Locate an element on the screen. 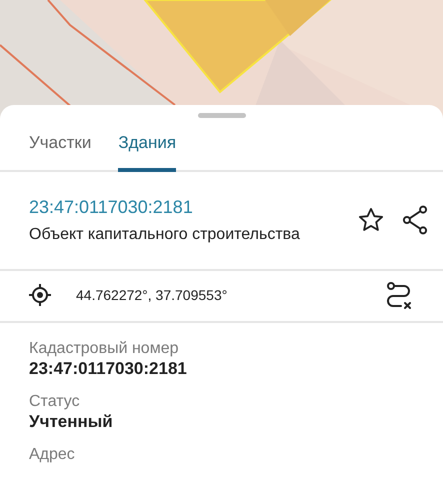 This screenshot has width=443, height=480. tab: Участки is located at coordinates (60, 149).